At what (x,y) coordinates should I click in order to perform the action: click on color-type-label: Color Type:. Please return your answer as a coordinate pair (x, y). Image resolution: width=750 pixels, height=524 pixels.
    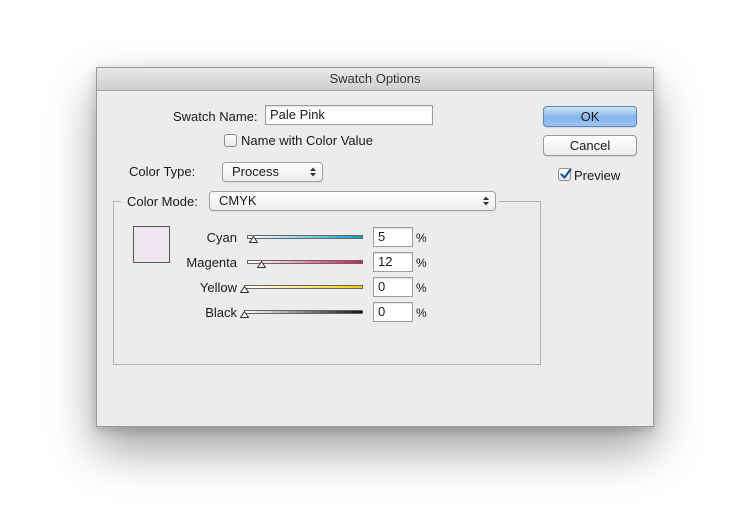
    Looking at the image, I should click on (162, 171).